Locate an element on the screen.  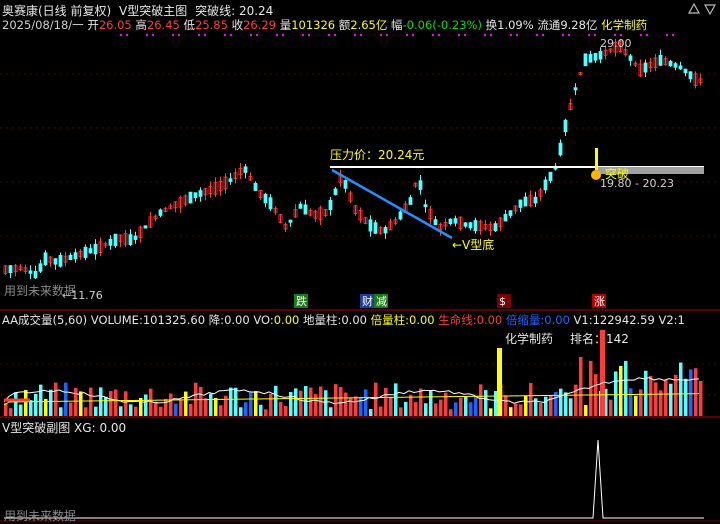
breakline-label: 突破线: is located at coordinates (215, 11).